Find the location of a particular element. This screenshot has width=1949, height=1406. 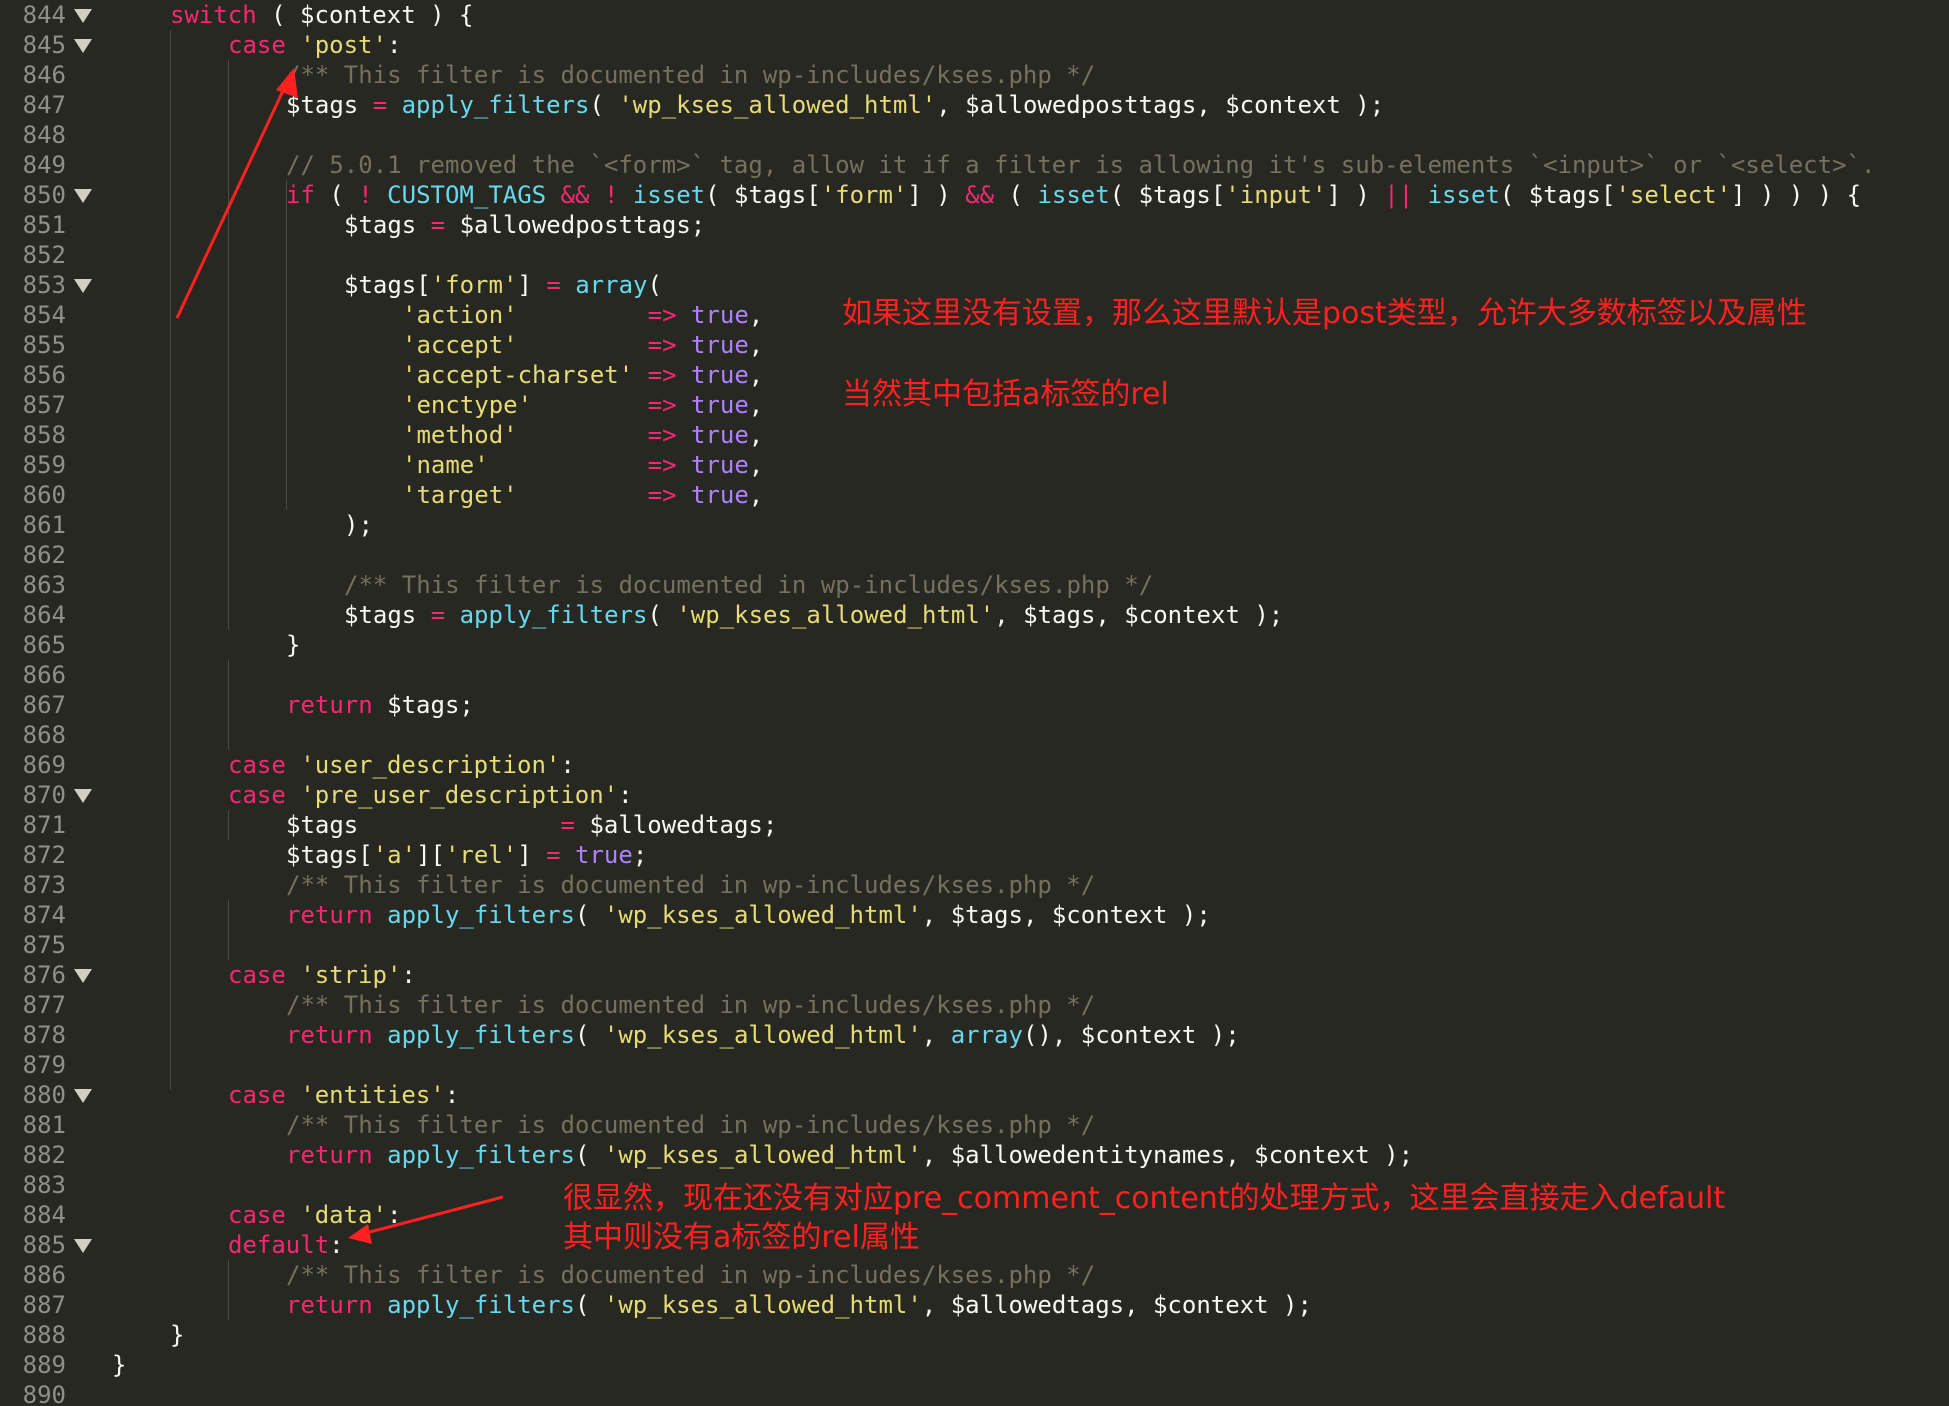

code-line: 'accept-charset' => true, is located at coordinates (582, 375).